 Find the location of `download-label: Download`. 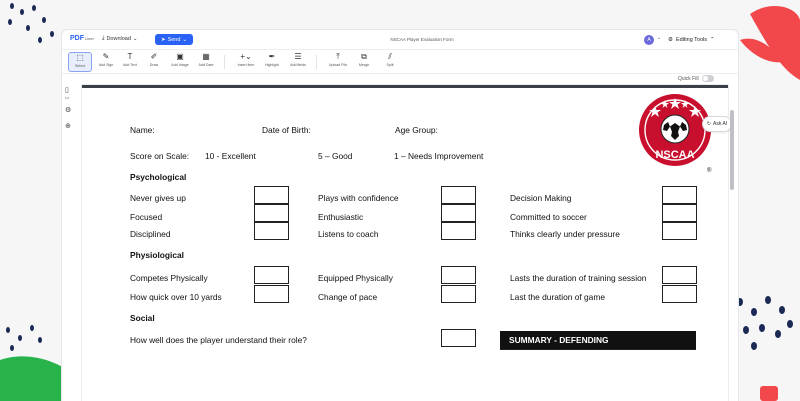

download-label: Download is located at coordinates (118, 38).